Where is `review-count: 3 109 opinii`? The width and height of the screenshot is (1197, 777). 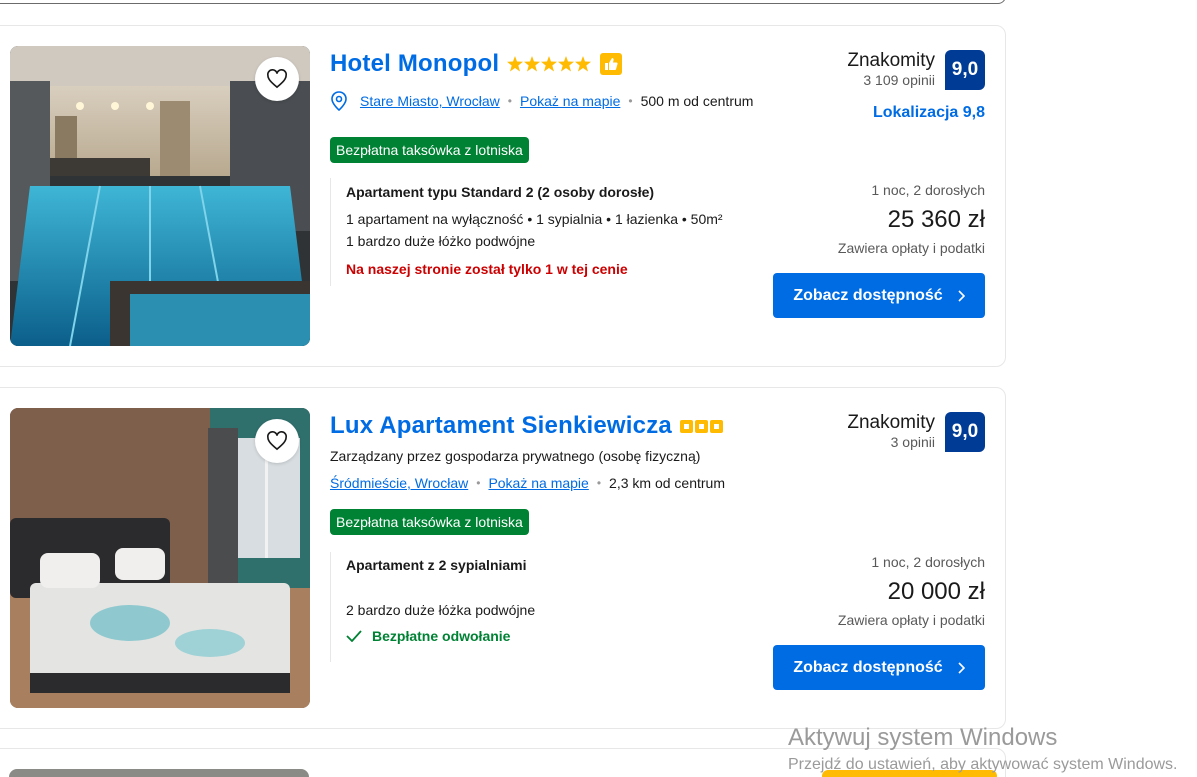 review-count: 3 109 opinii is located at coordinates (899, 80).